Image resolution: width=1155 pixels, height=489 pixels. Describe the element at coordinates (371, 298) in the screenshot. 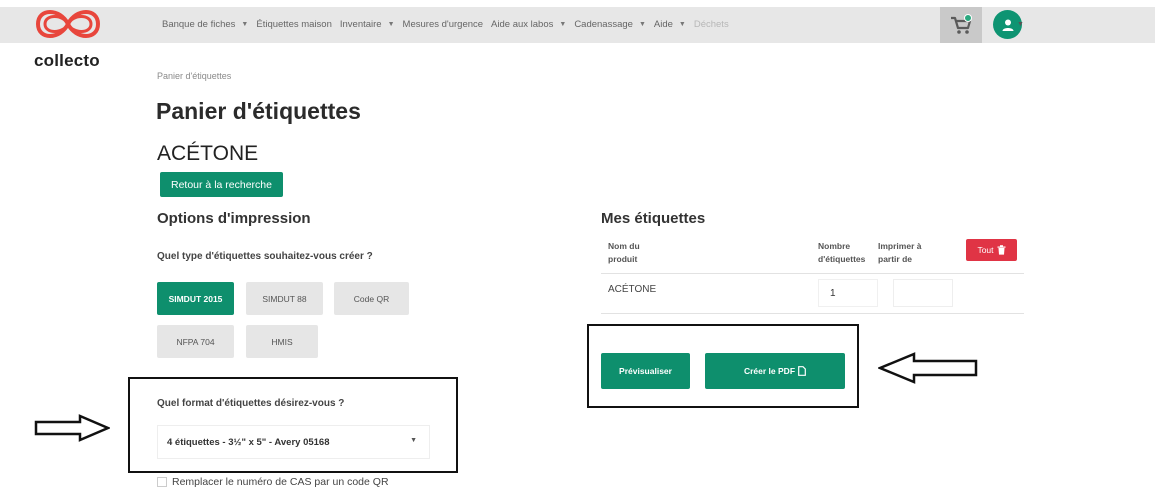

I see `type-code-qr-button: Code QR` at that location.